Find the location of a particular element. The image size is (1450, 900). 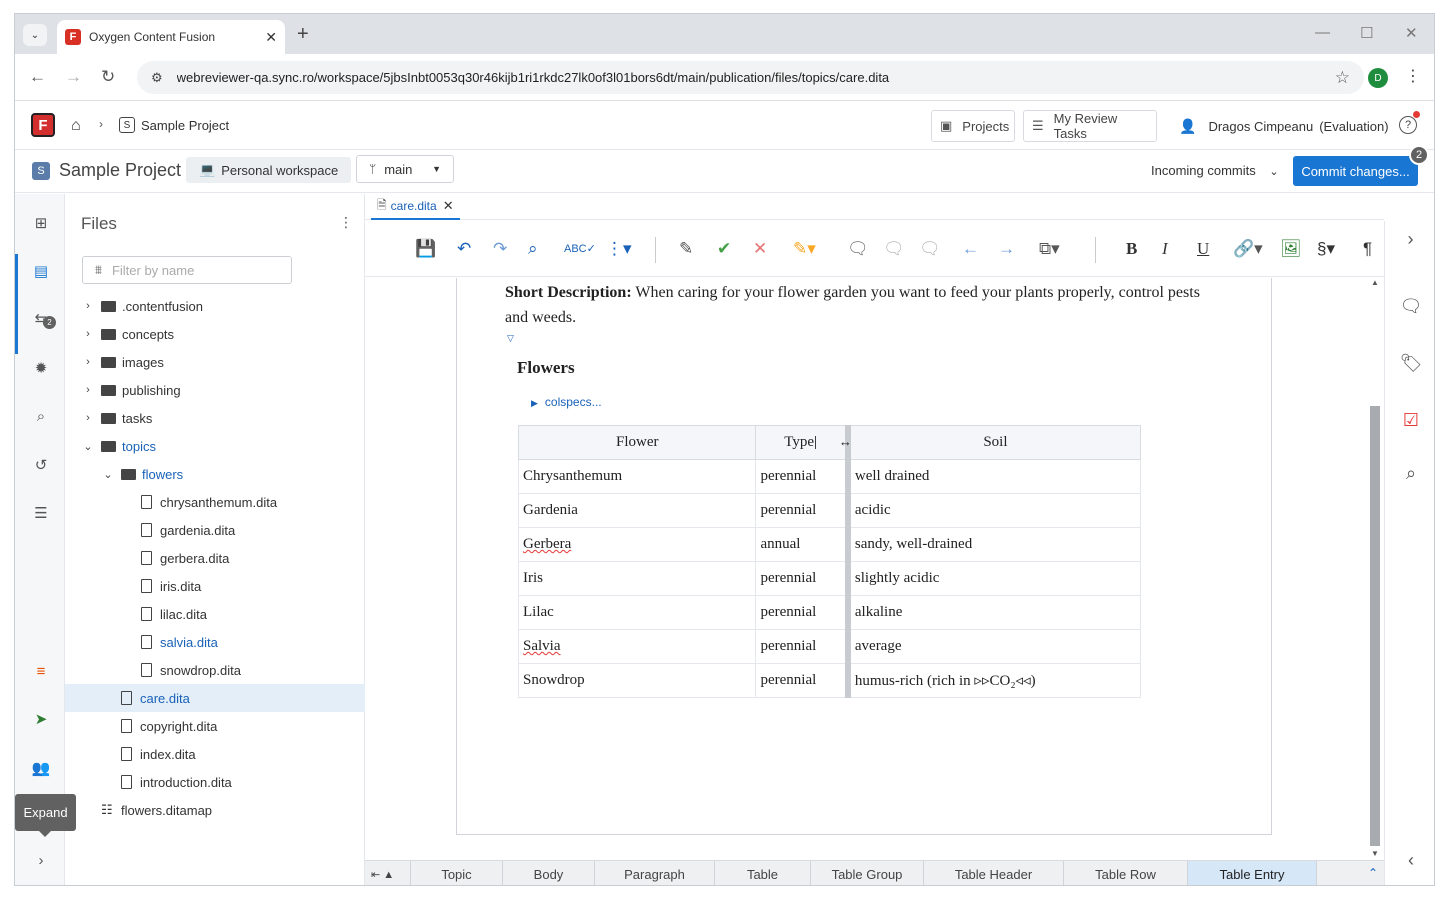

collapse-right-icon: › is located at coordinates (1409, 239).